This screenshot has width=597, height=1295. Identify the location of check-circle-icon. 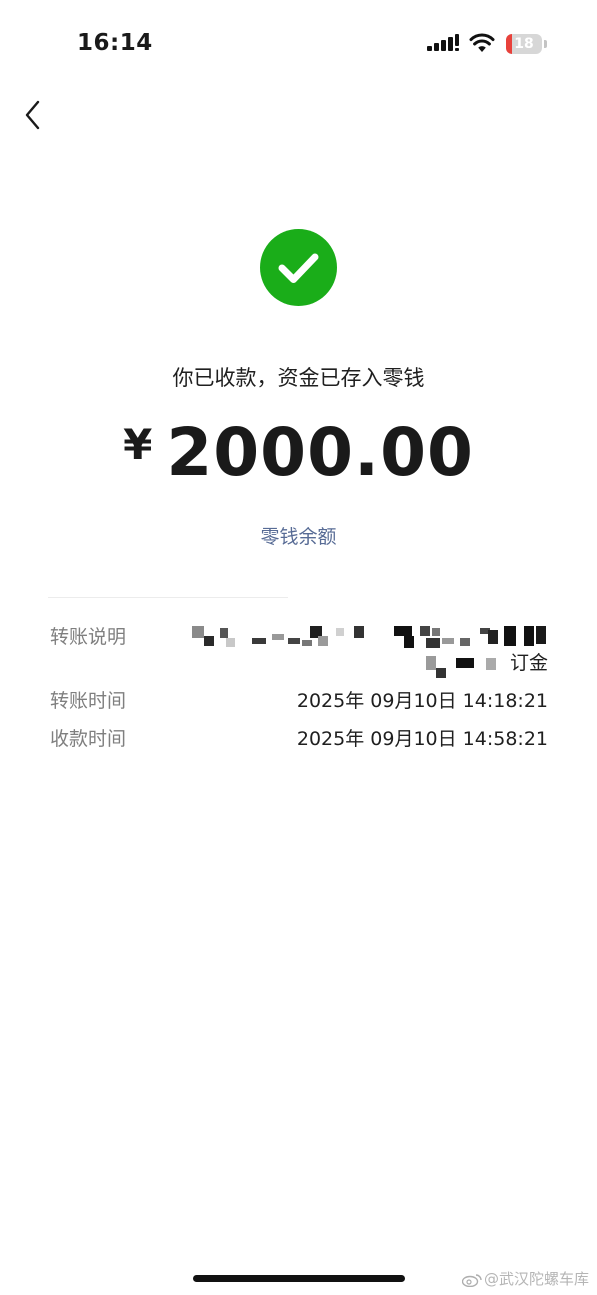
(298, 267).